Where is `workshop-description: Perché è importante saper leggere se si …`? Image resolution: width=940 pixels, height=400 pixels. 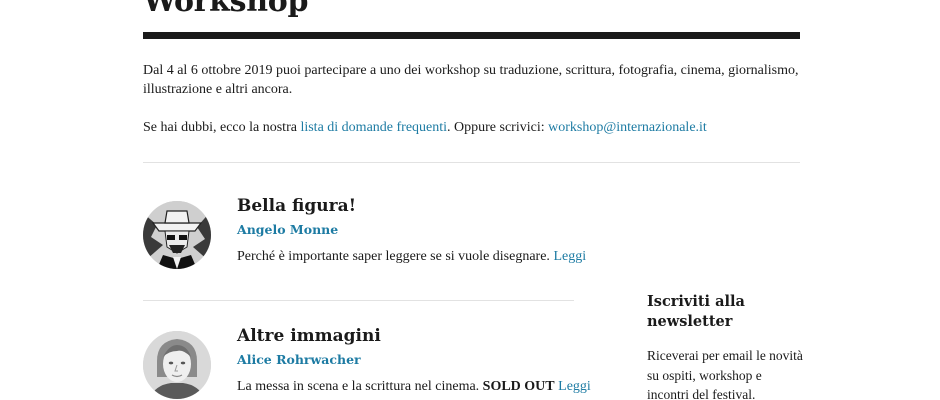 workshop-description: Perché è importante saper leggere se si … is located at coordinates (411, 256).